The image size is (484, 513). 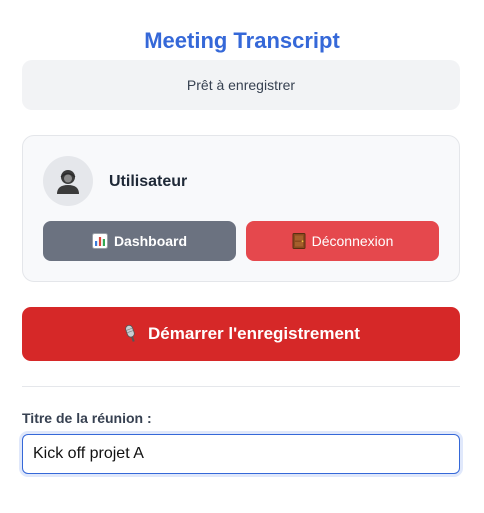 What do you see at coordinates (148, 181) in the screenshot?
I see `user-name: Utilisateur` at bounding box center [148, 181].